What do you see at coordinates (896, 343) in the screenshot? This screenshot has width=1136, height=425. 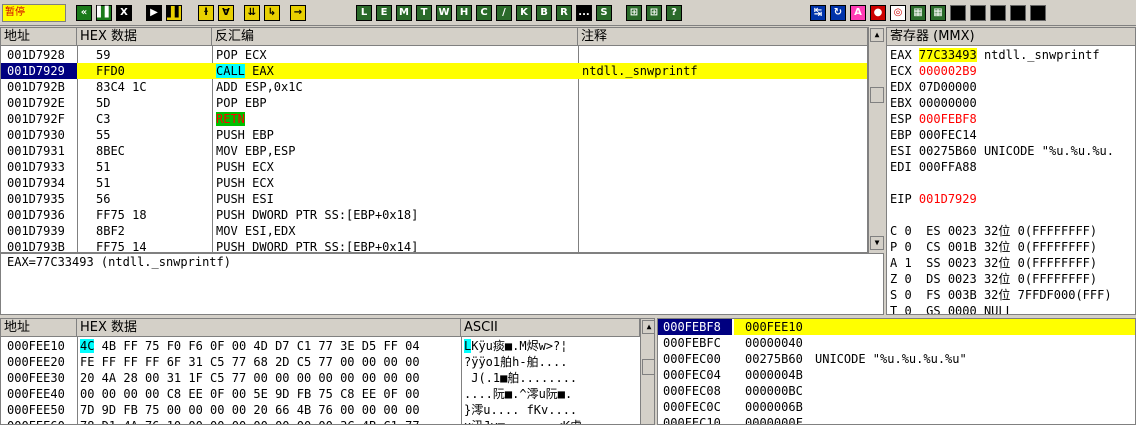 I see `stack-row: 000FEBFC 00000040` at bounding box center [896, 343].